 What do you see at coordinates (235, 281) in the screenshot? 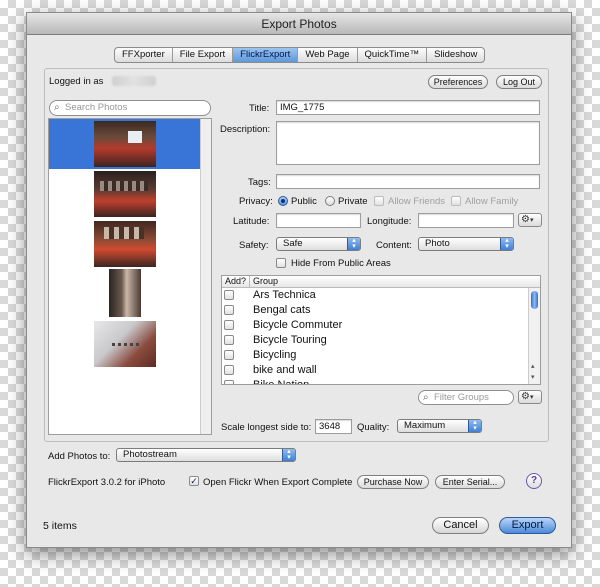
I see `col-add: Add?` at bounding box center [235, 281].